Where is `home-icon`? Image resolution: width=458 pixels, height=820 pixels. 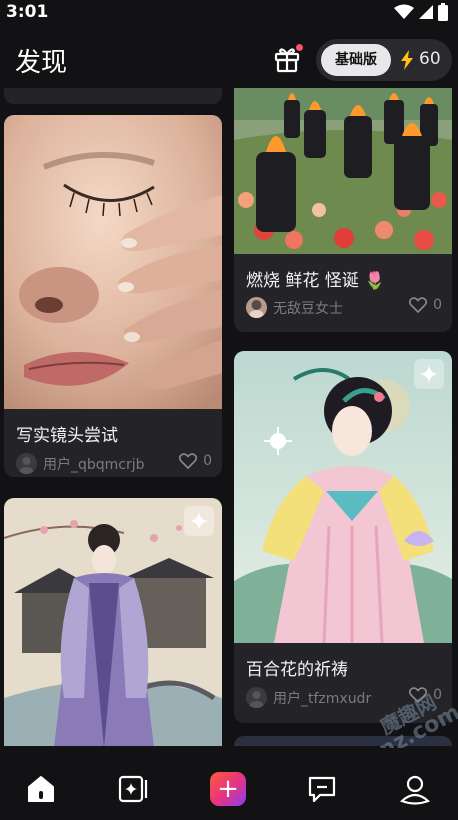 home-icon is located at coordinates (41, 789).